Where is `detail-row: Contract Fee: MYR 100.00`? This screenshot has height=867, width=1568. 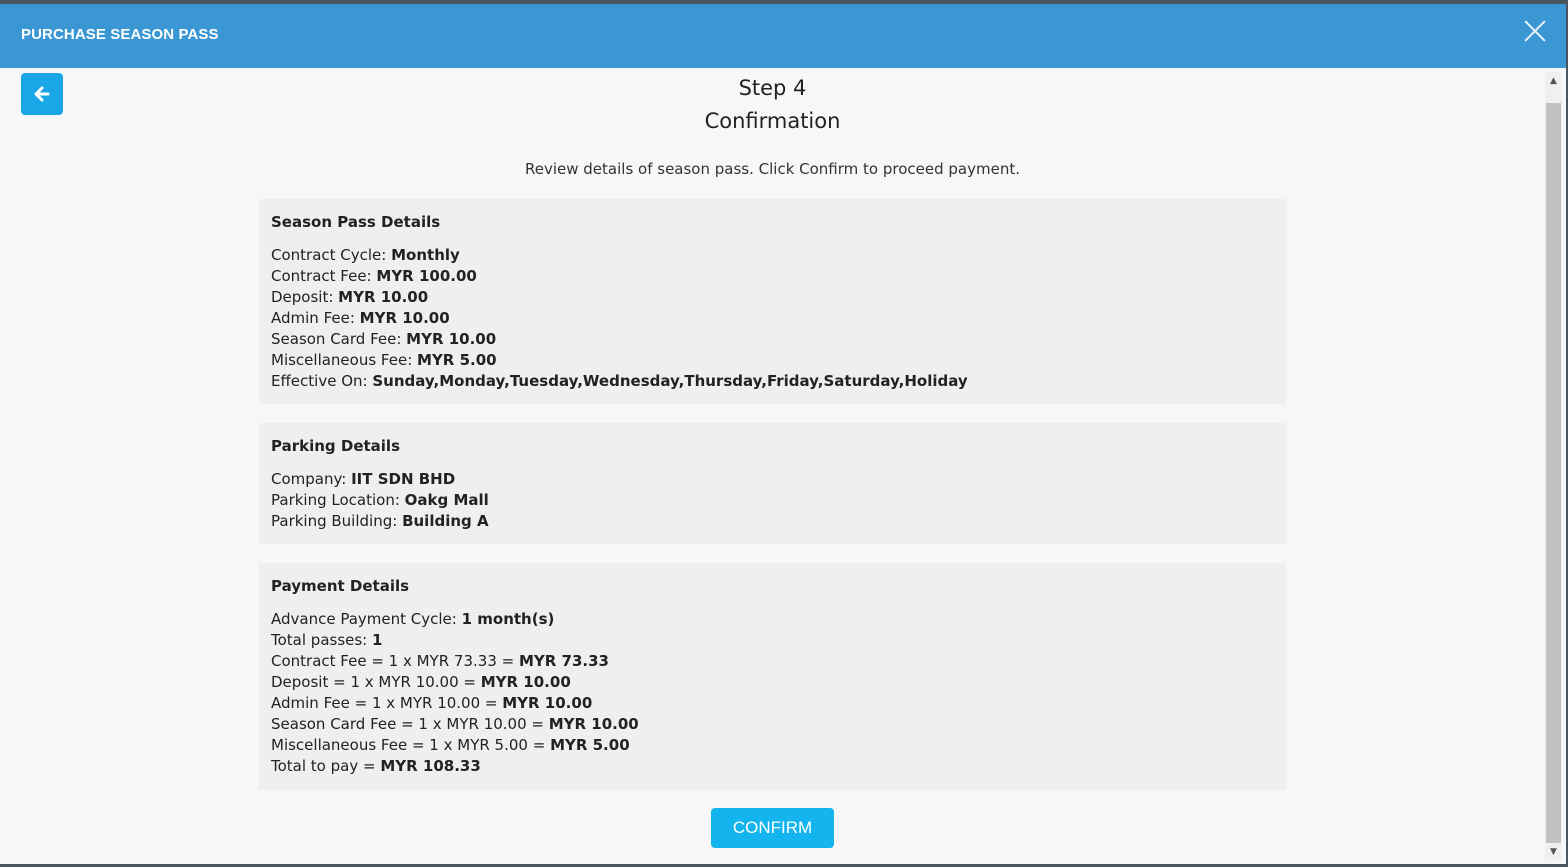 detail-row: Contract Fee: MYR 100.00 is located at coordinates (772, 276).